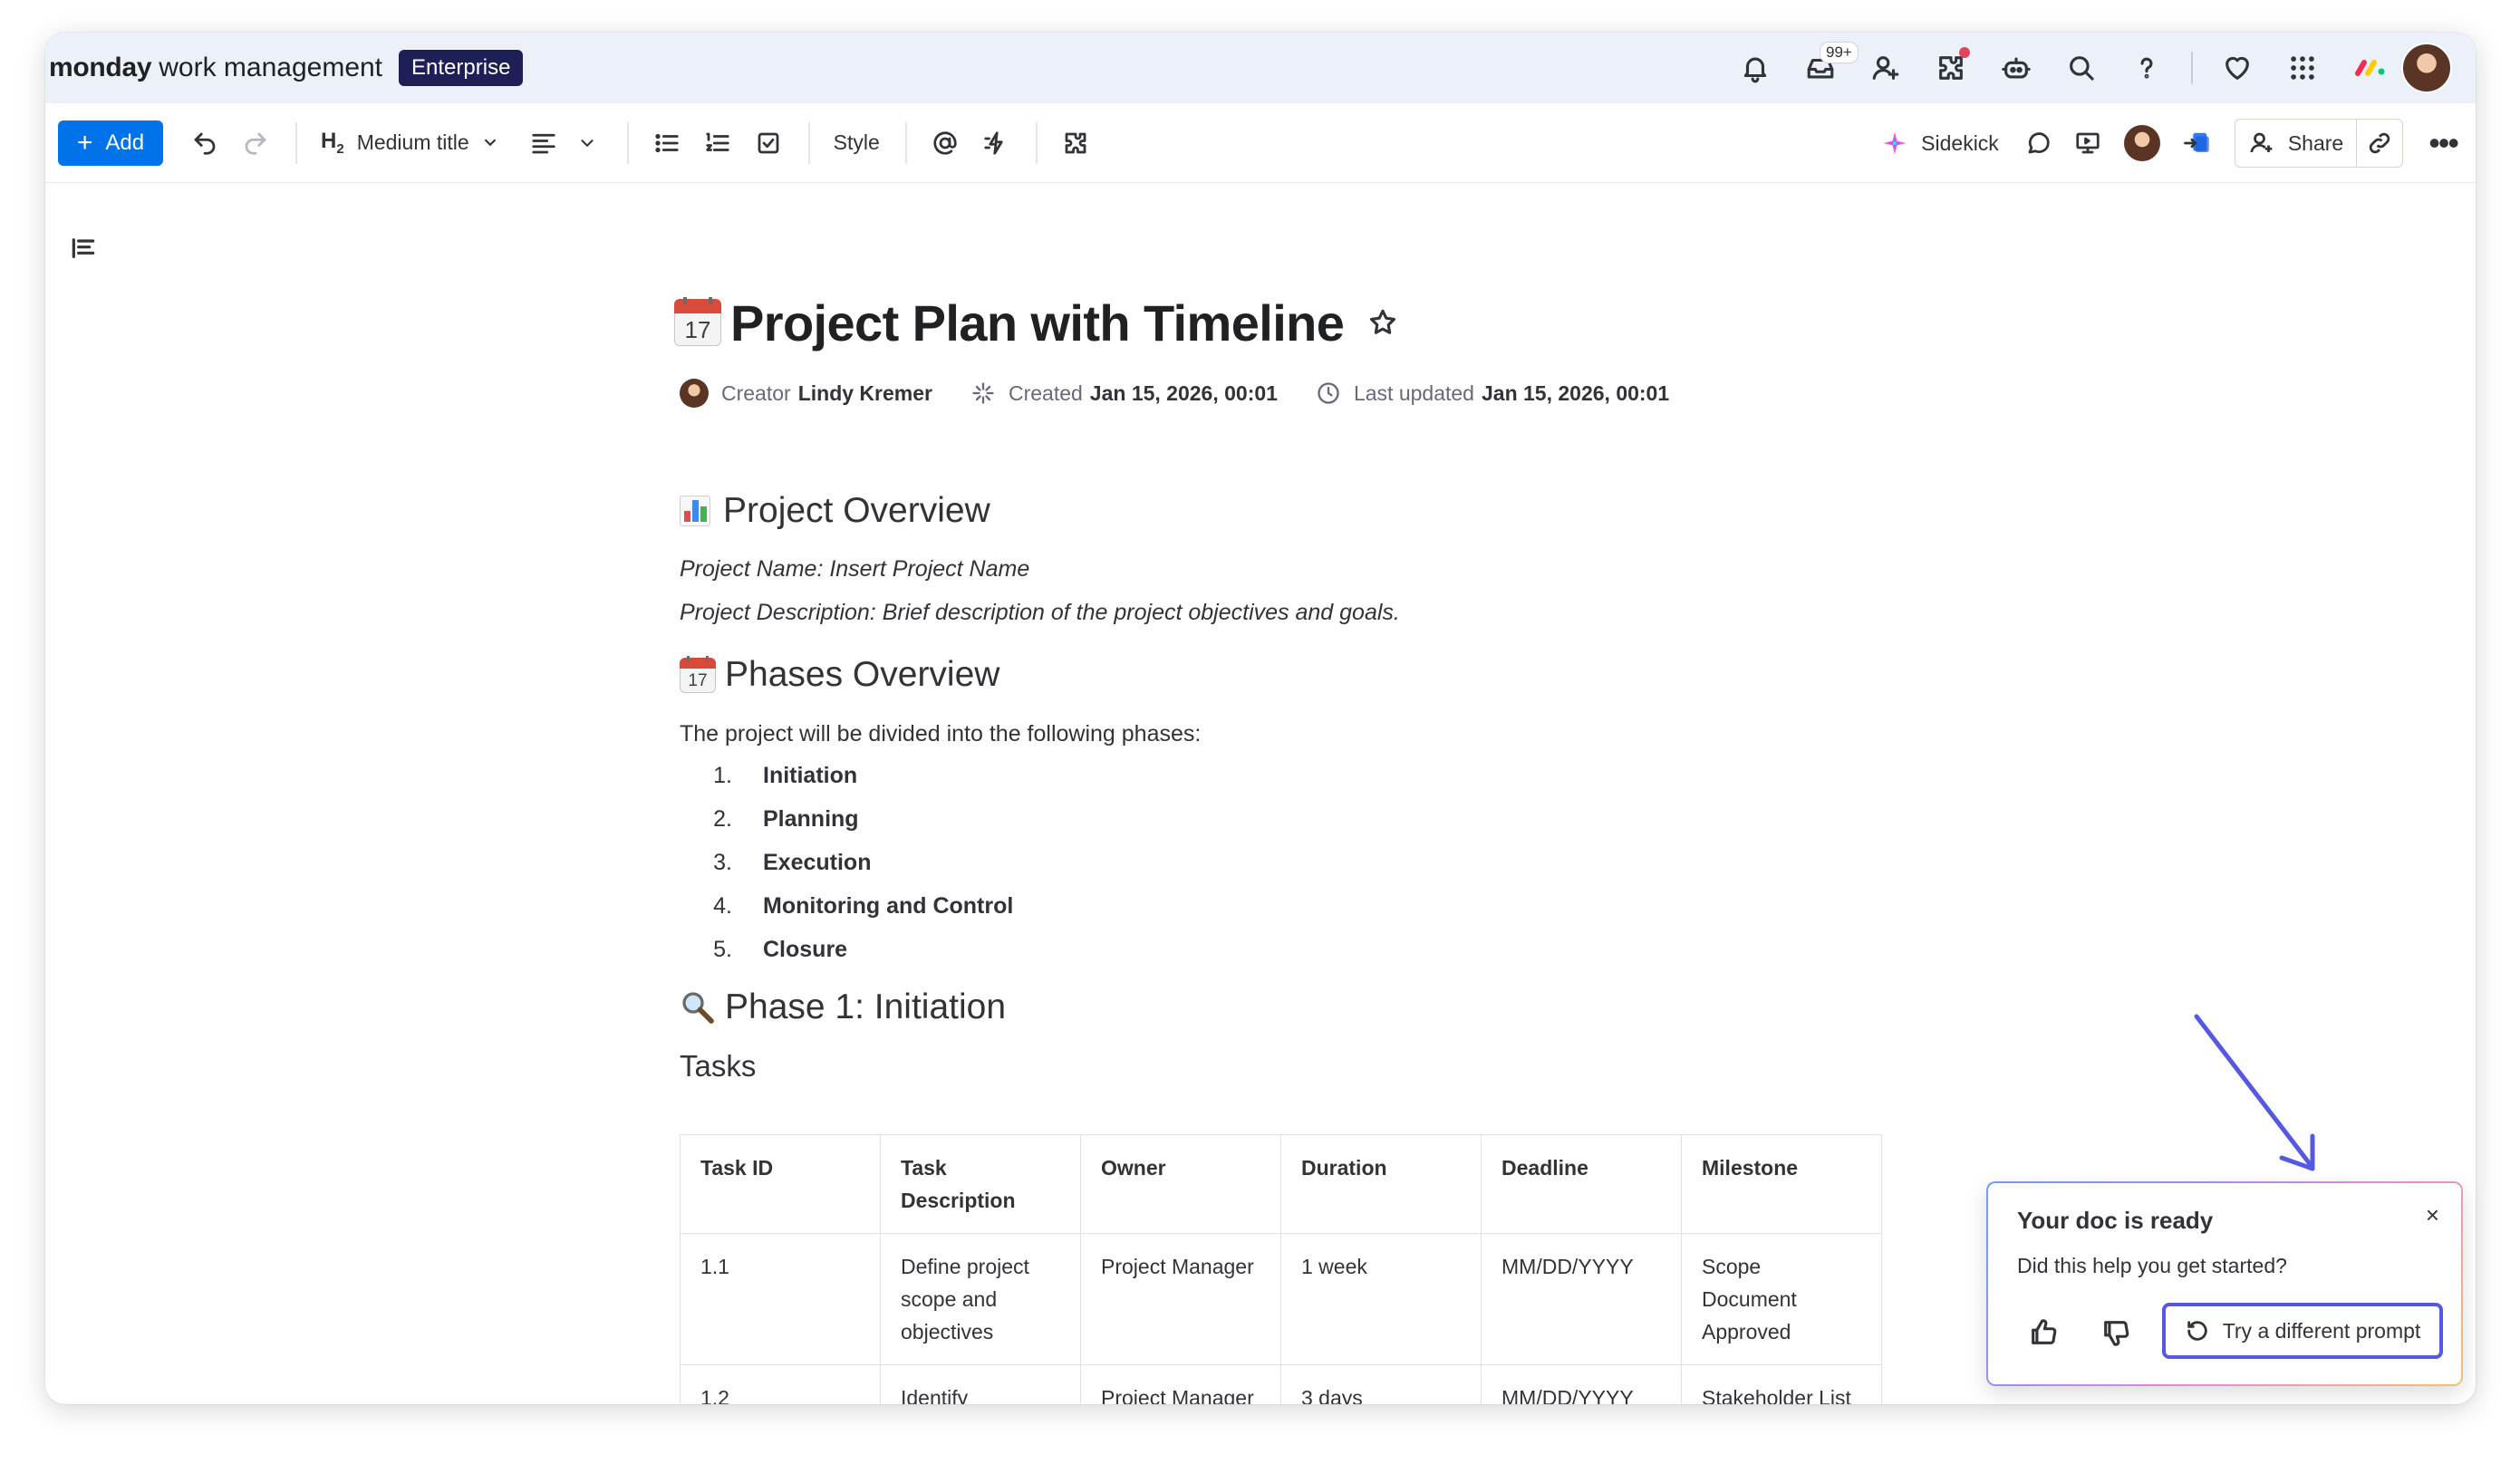 The height and width of the screenshot is (1464, 2520). I want to click on doc-apps-puzzle-icon, so click(1076, 143).